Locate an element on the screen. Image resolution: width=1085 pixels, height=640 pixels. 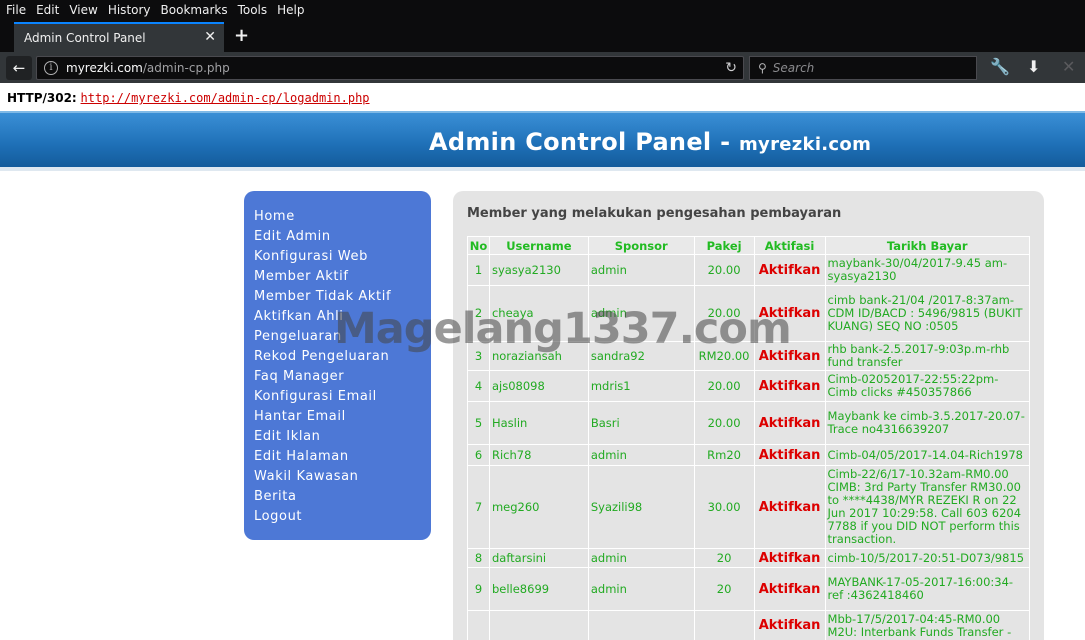
menu-help: Help is located at coordinates (290, 10).